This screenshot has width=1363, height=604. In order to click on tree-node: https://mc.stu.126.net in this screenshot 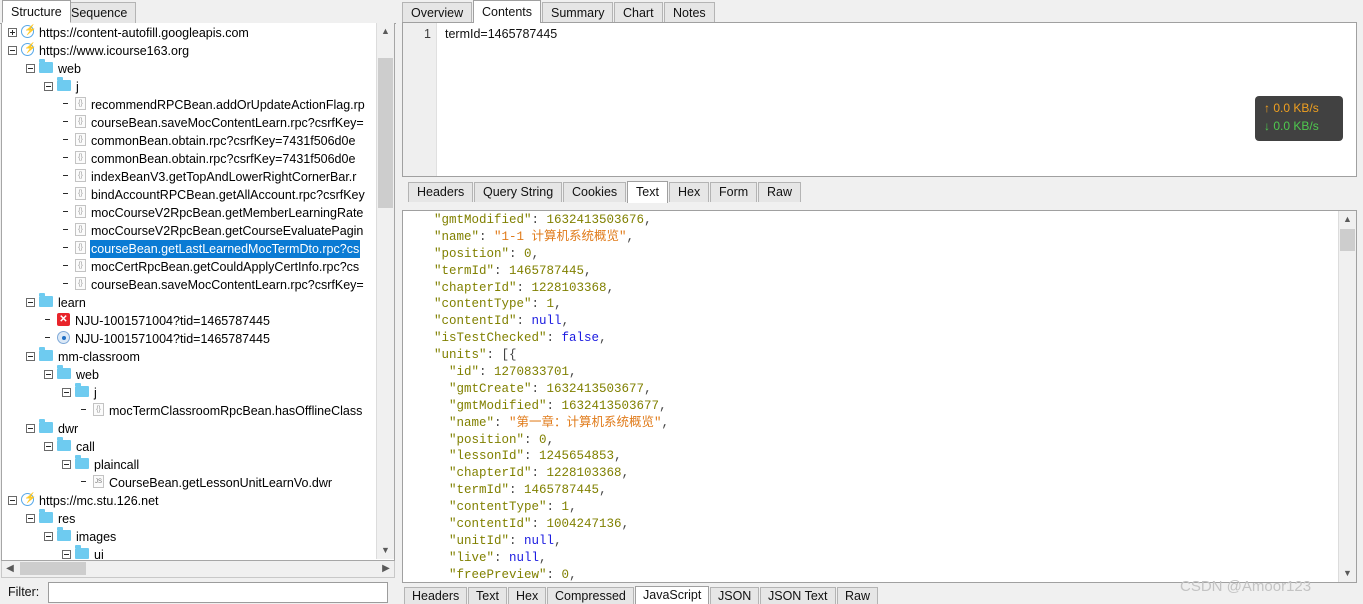, I will do `click(190, 500)`.